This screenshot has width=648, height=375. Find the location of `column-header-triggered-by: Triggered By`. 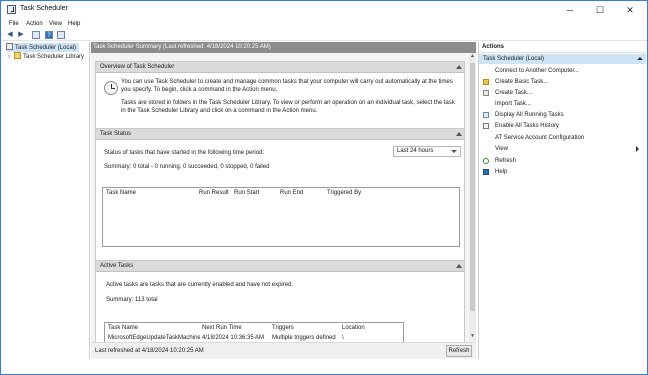

column-header-triggered-by: Triggered By is located at coordinates (344, 193).